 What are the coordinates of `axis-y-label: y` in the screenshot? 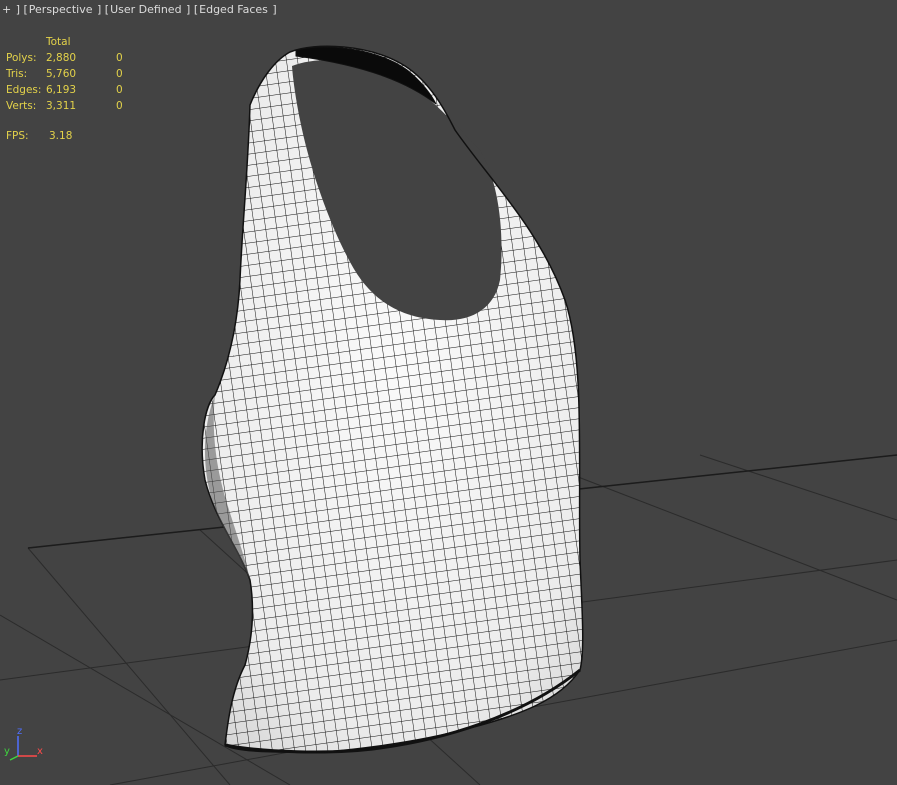 It's located at (7, 751).